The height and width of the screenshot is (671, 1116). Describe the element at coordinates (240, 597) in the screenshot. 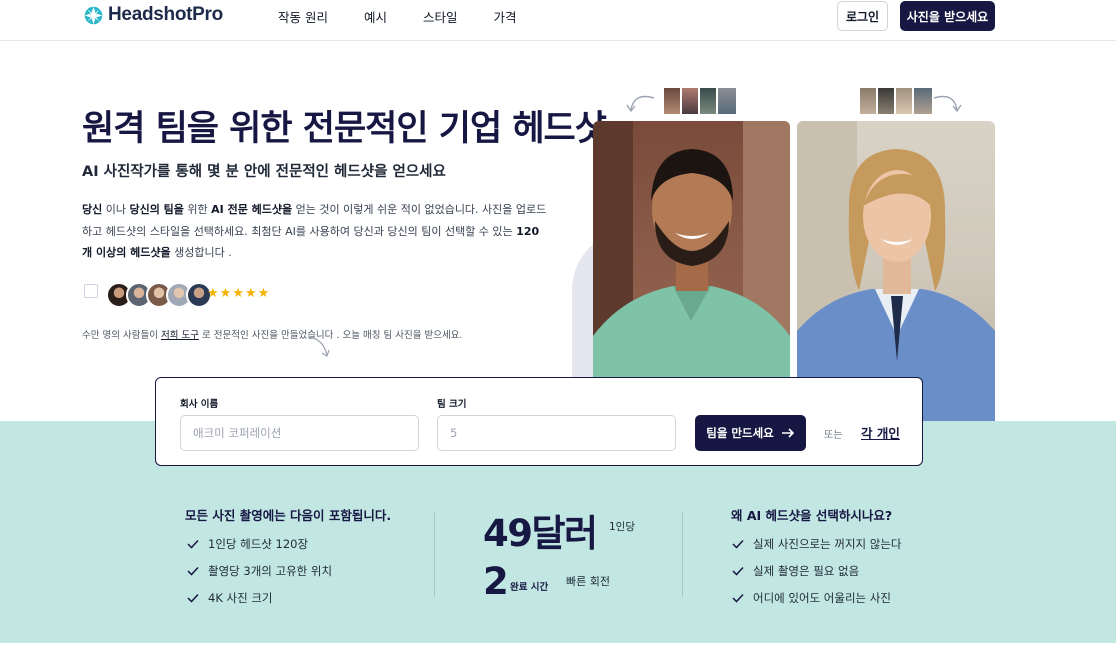

I see `included-item-label: 4K 사진 크기` at that location.